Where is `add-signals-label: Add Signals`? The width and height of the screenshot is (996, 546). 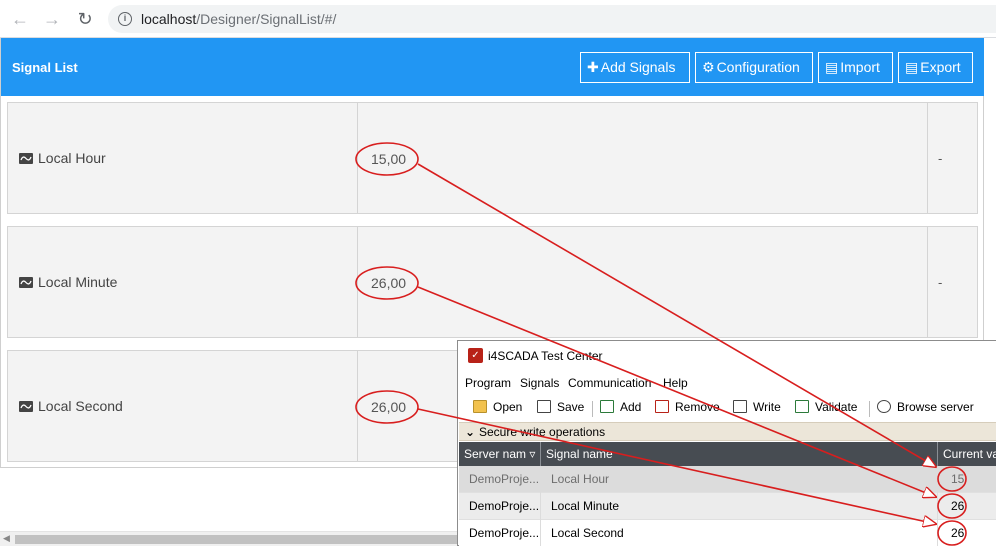 add-signals-label: Add Signals is located at coordinates (638, 67).